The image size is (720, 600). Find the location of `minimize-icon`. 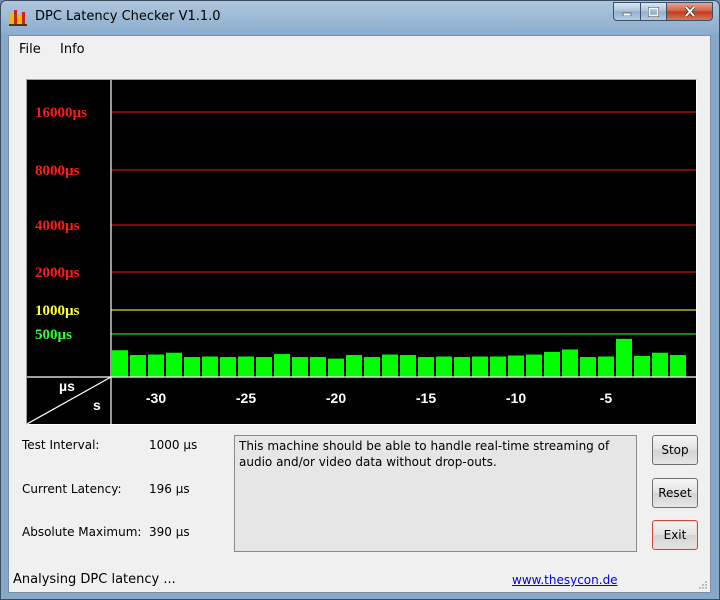

minimize-icon is located at coordinates (627, 14).